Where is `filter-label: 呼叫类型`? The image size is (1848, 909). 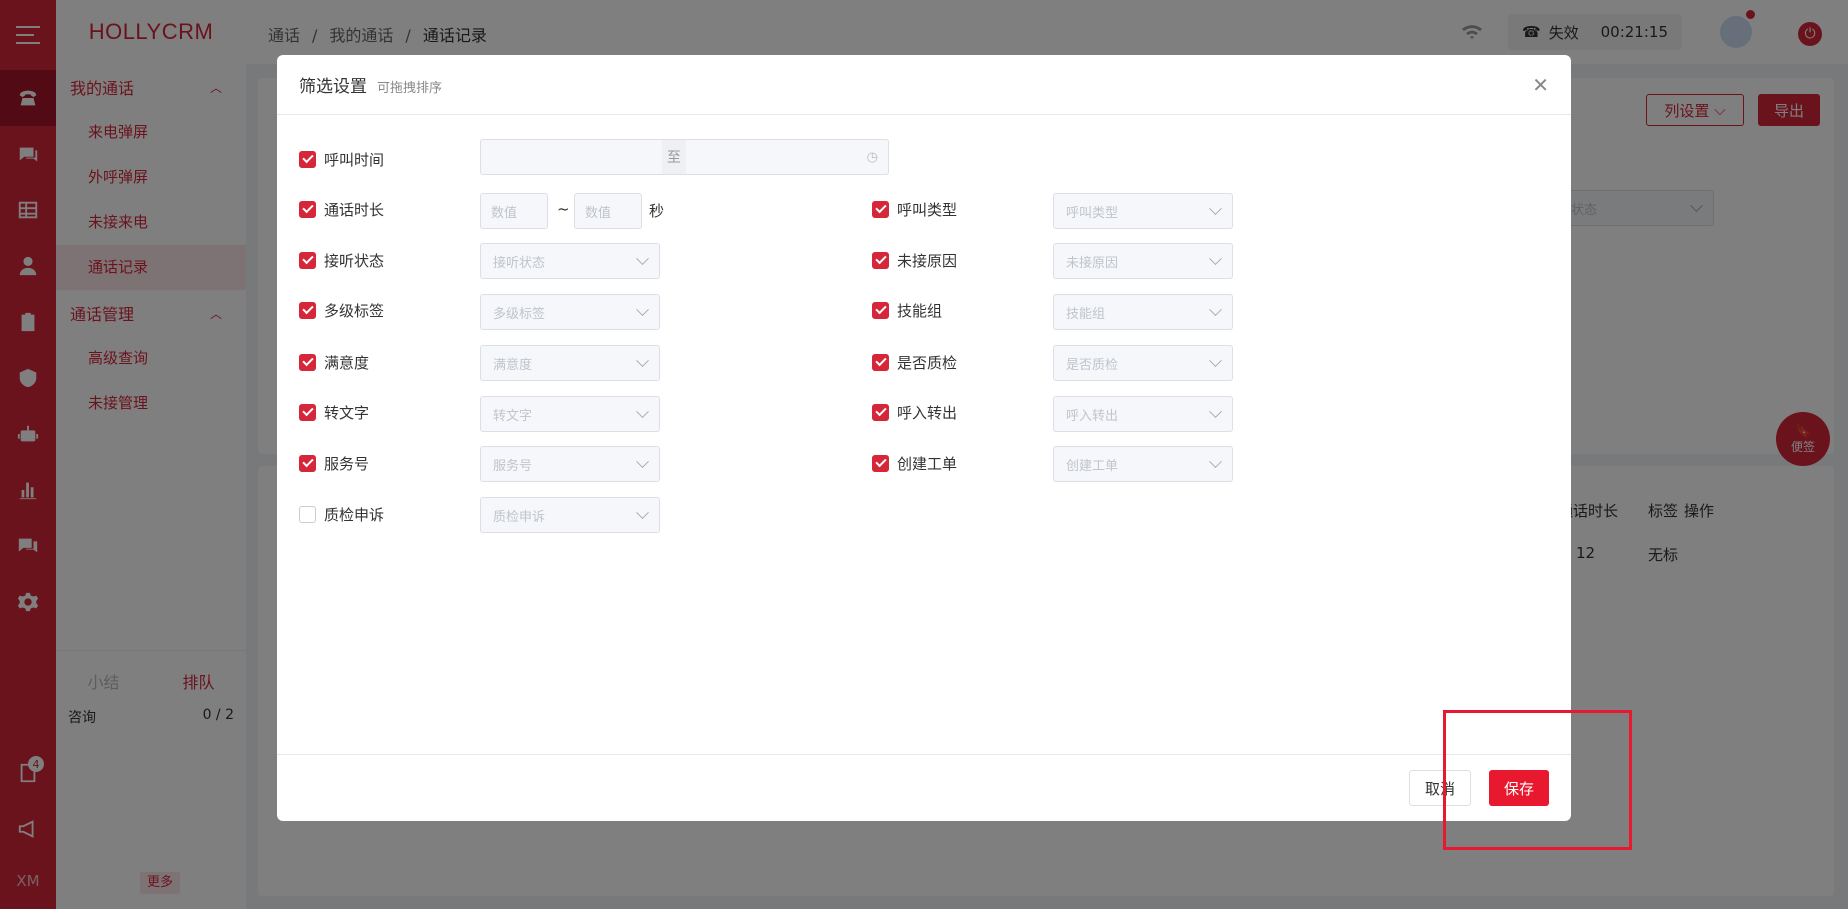
filter-label: 呼叫类型 is located at coordinates (927, 209).